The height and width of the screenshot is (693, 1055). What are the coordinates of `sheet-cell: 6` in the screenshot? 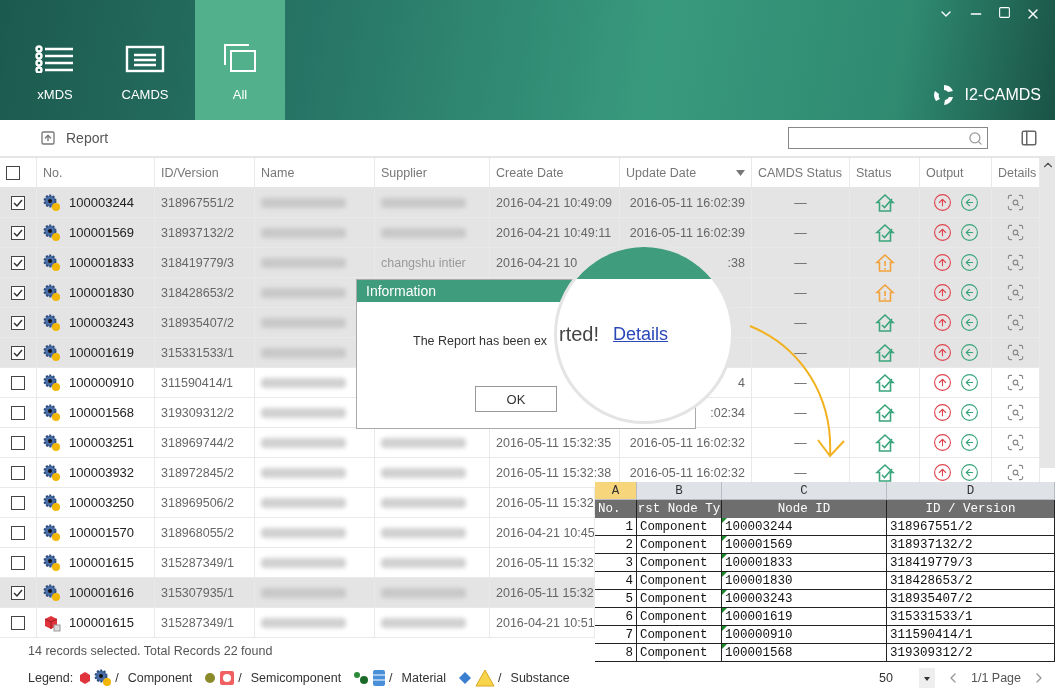 It's located at (616, 617).